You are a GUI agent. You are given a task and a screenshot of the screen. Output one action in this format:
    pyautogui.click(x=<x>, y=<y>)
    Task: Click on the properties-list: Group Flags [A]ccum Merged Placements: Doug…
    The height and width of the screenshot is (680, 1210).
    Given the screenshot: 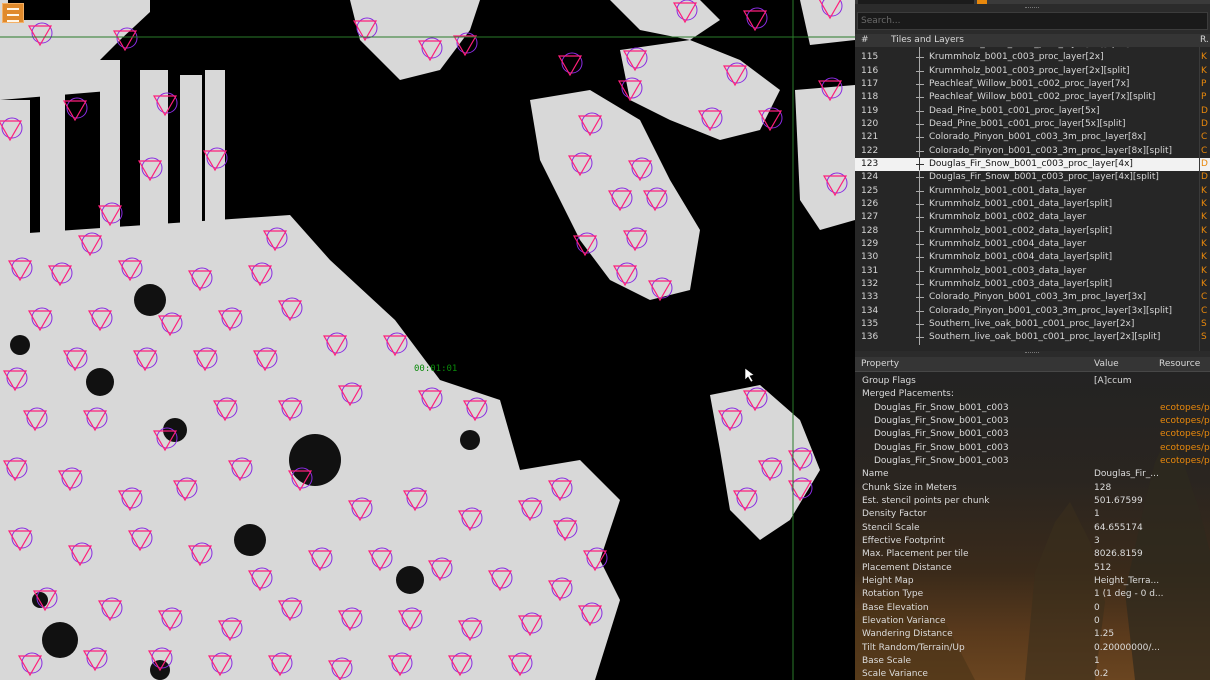 What is the action you would take?
    pyautogui.click(x=1032, y=526)
    